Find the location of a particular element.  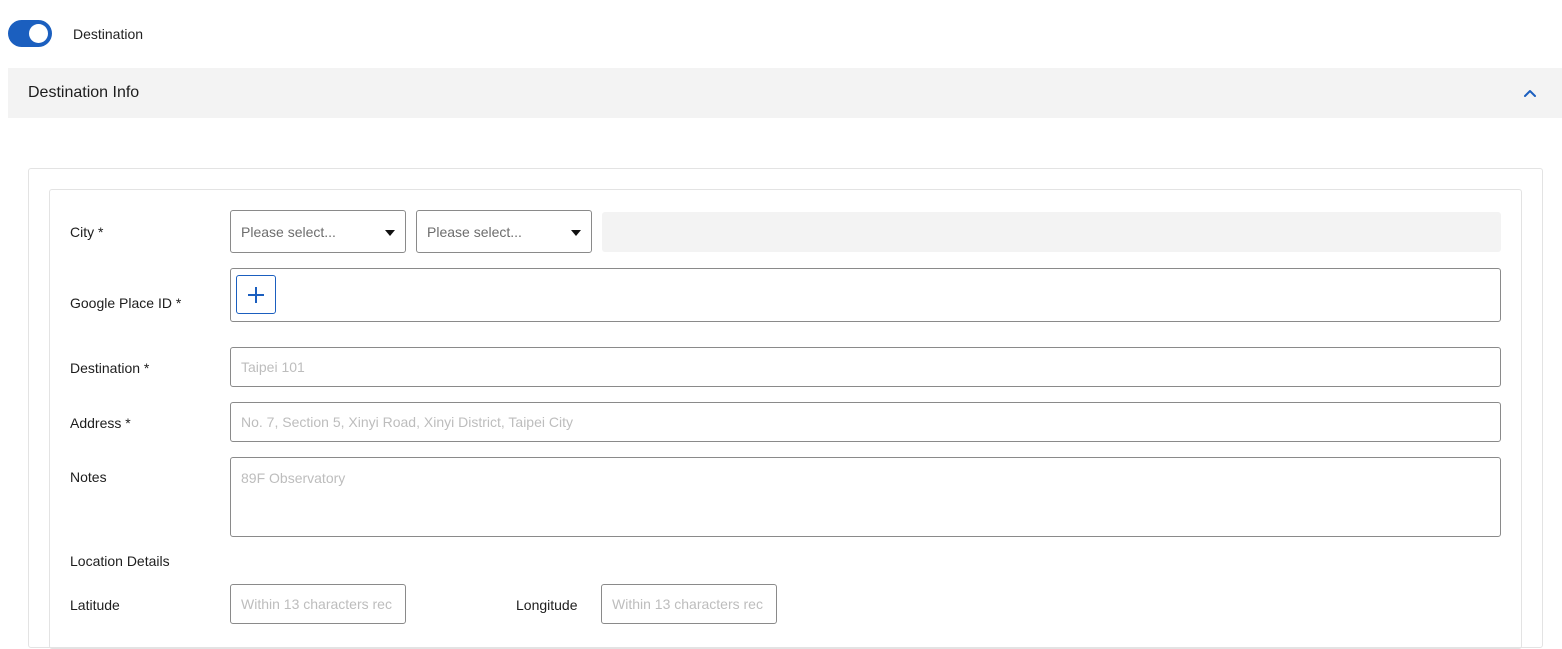

toggle-knob is located at coordinates (38, 33).